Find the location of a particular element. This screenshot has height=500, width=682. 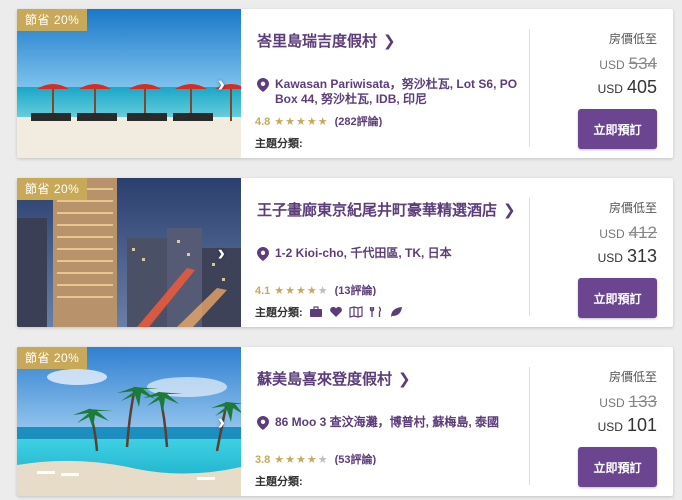

hotel-rating: 4.8 ★★★★★ (282評論) is located at coordinates (319, 121).